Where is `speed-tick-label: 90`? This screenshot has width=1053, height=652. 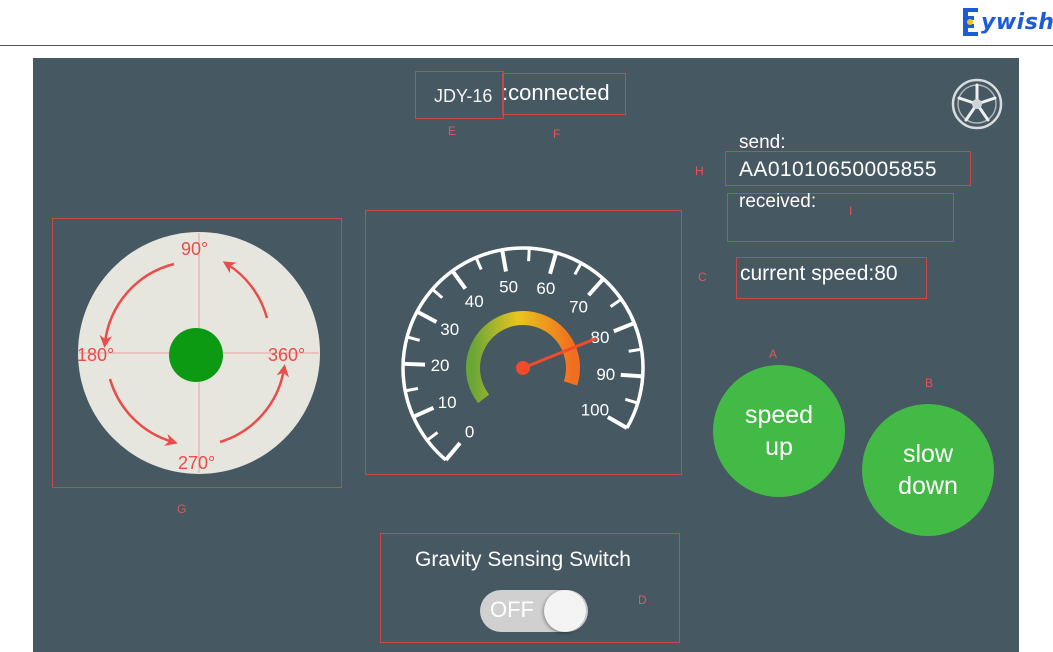 speed-tick-label: 90 is located at coordinates (605, 374).